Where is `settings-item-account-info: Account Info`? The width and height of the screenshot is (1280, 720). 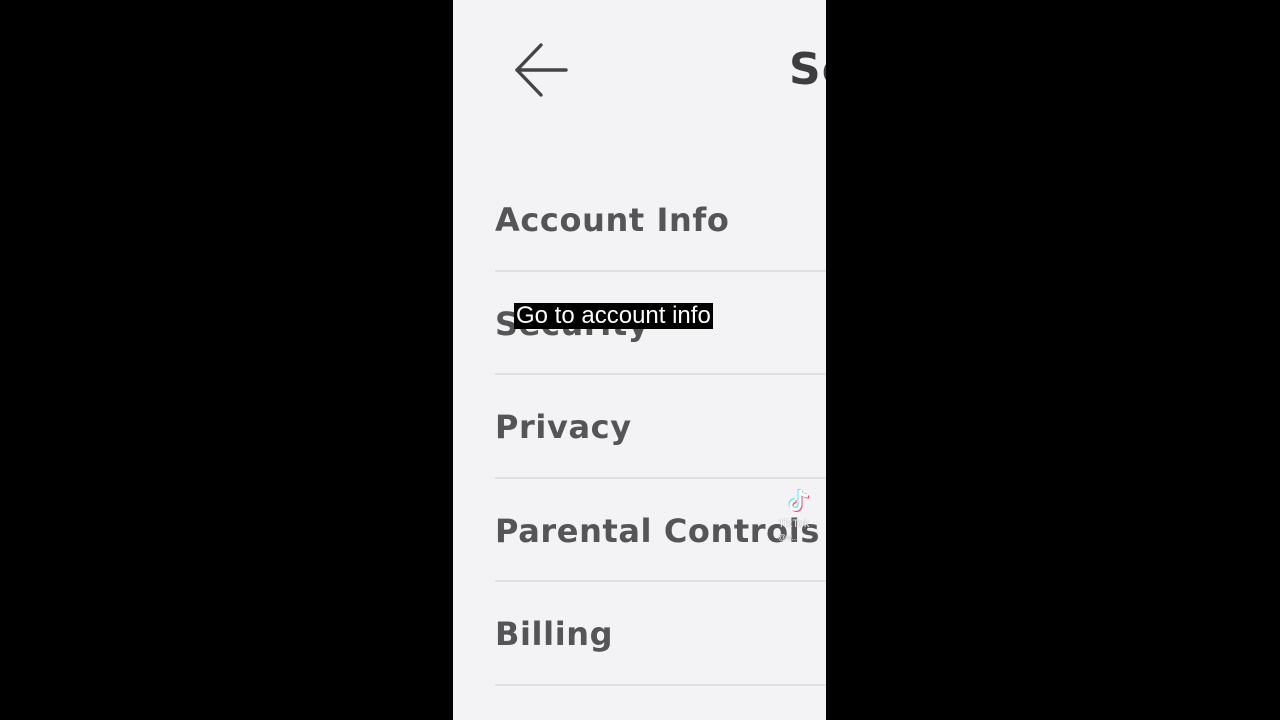 settings-item-account-info: Account Info is located at coordinates (660, 220).